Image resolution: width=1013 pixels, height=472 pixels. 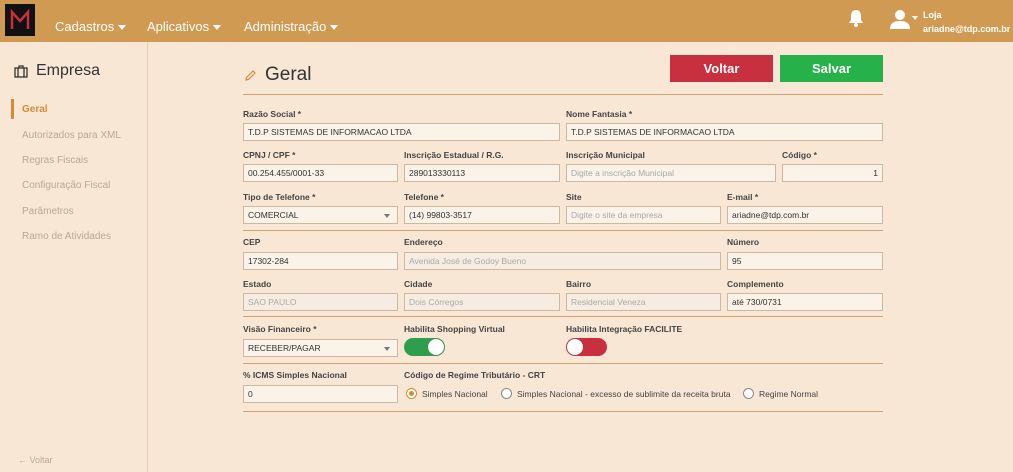 I want to click on icms-input: 0, so click(x=320, y=394).